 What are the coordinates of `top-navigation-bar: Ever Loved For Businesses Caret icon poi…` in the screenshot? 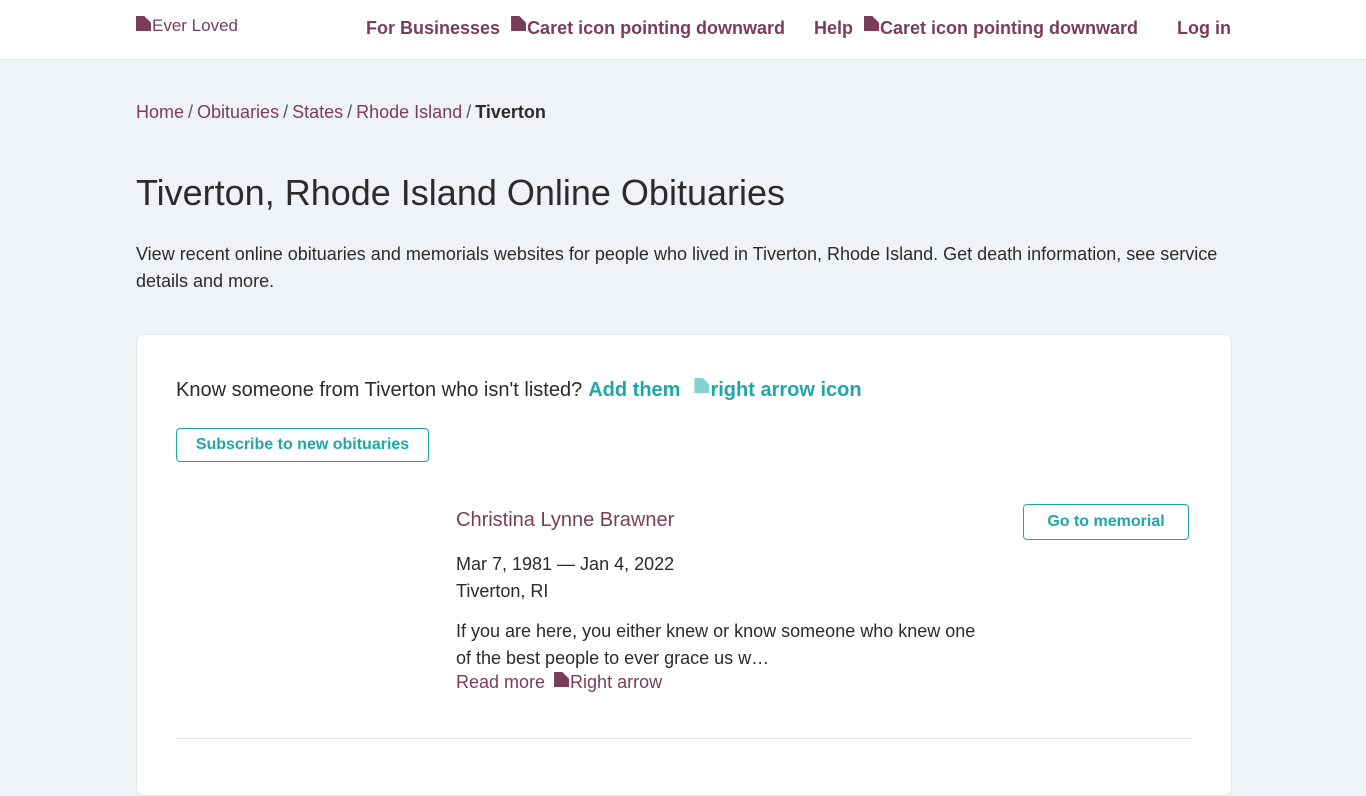 It's located at (683, 30).